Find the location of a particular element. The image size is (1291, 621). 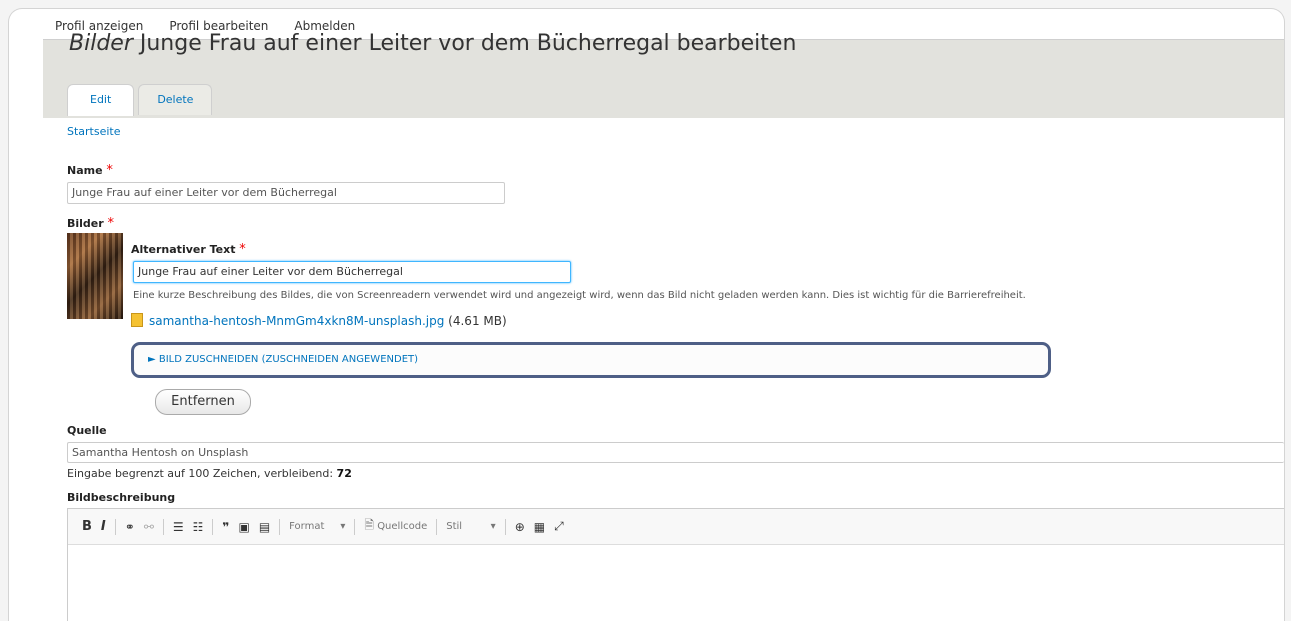

bulleted-list-icon: ☰ is located at coordinates (178, 527).